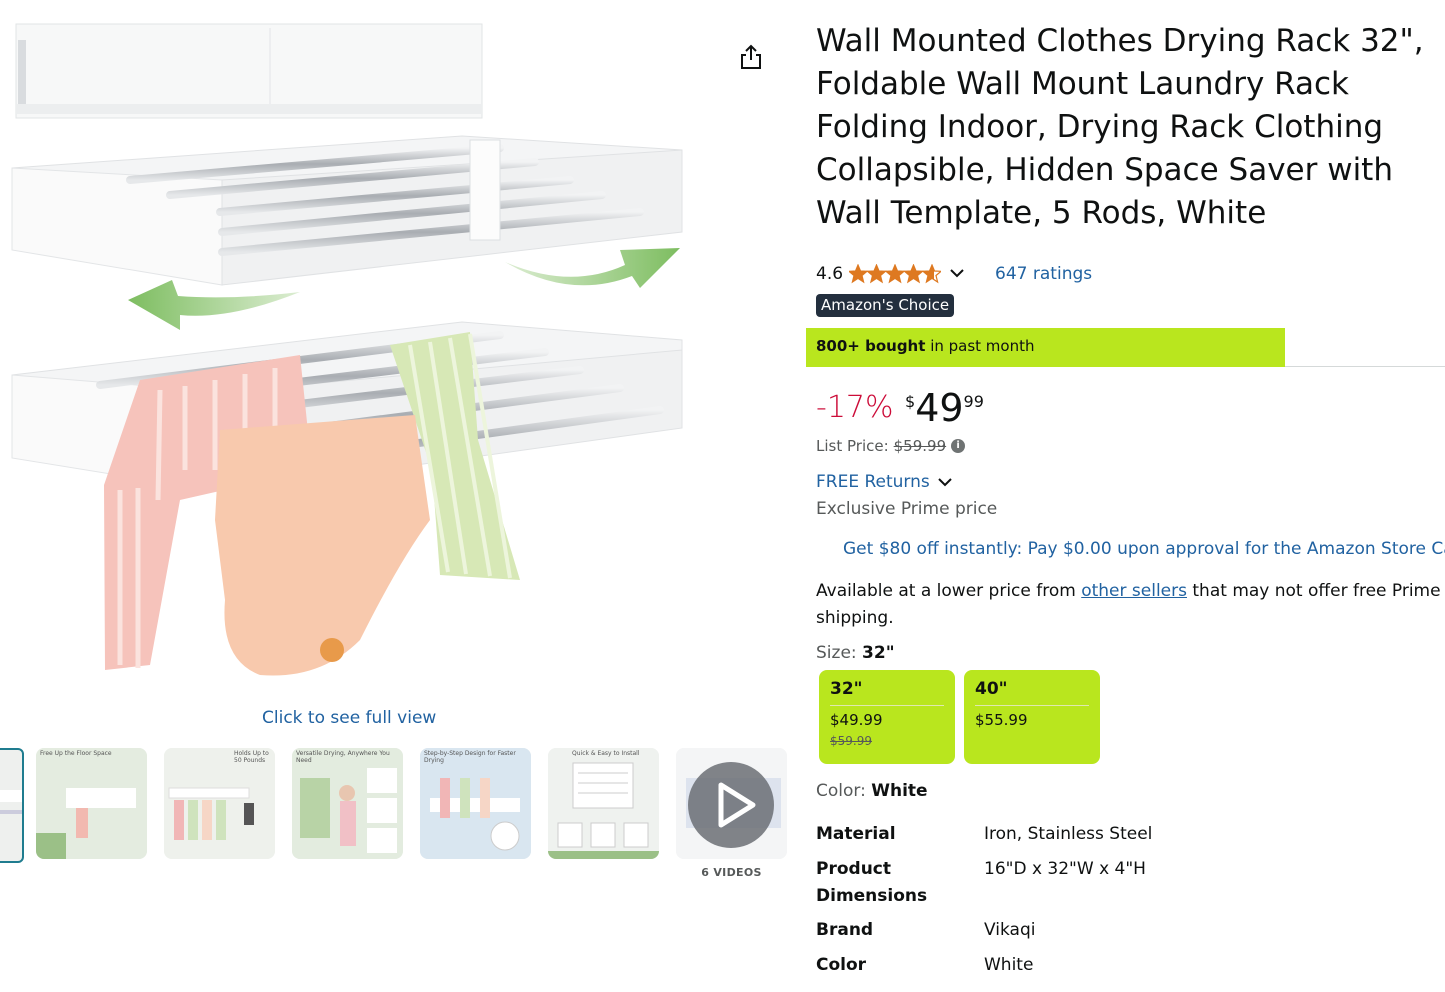  What do you see at coordinates (846, 689) in the screenshot?
I see `size-option-label: 32"` at bounding box center [846, 689].